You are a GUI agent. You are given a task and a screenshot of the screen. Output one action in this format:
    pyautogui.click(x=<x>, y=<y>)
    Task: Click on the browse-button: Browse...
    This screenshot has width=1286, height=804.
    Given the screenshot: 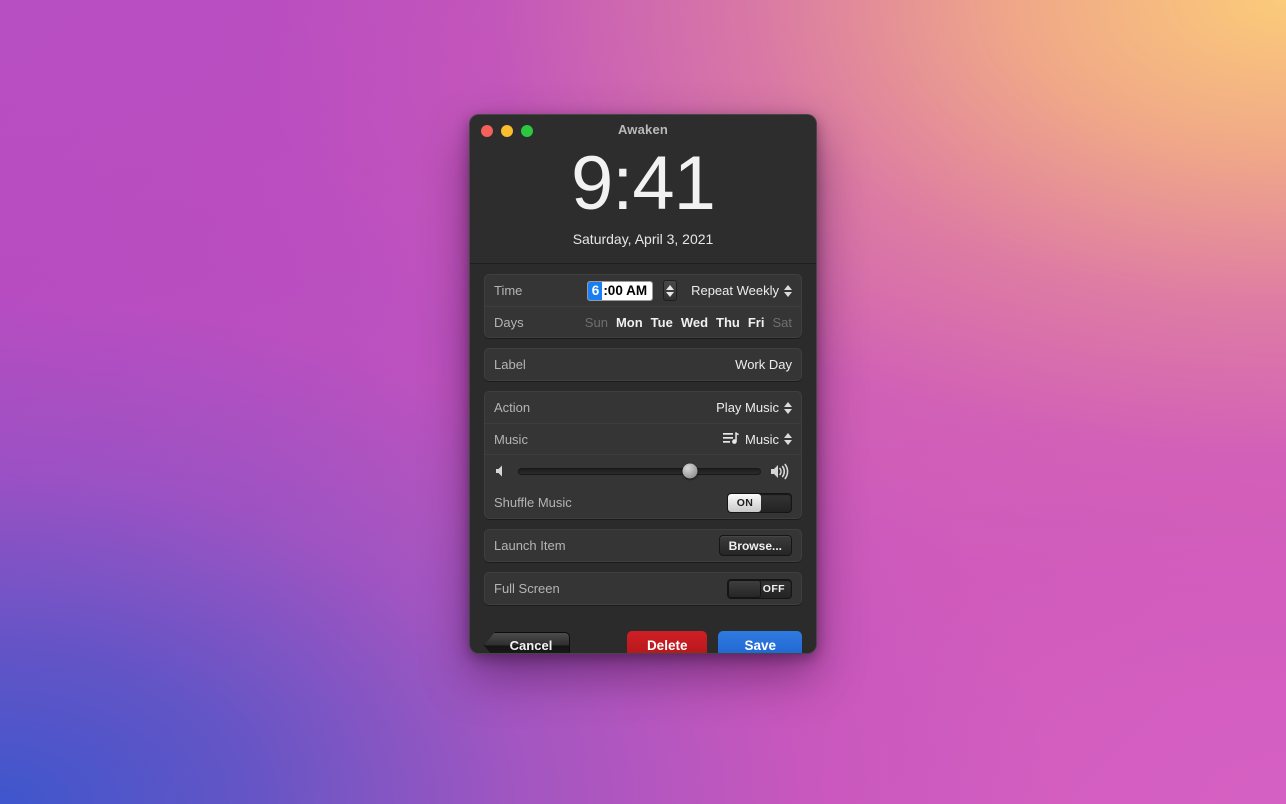 What is the action you would take?
    pyautogui.click(x=755, y=546)
    